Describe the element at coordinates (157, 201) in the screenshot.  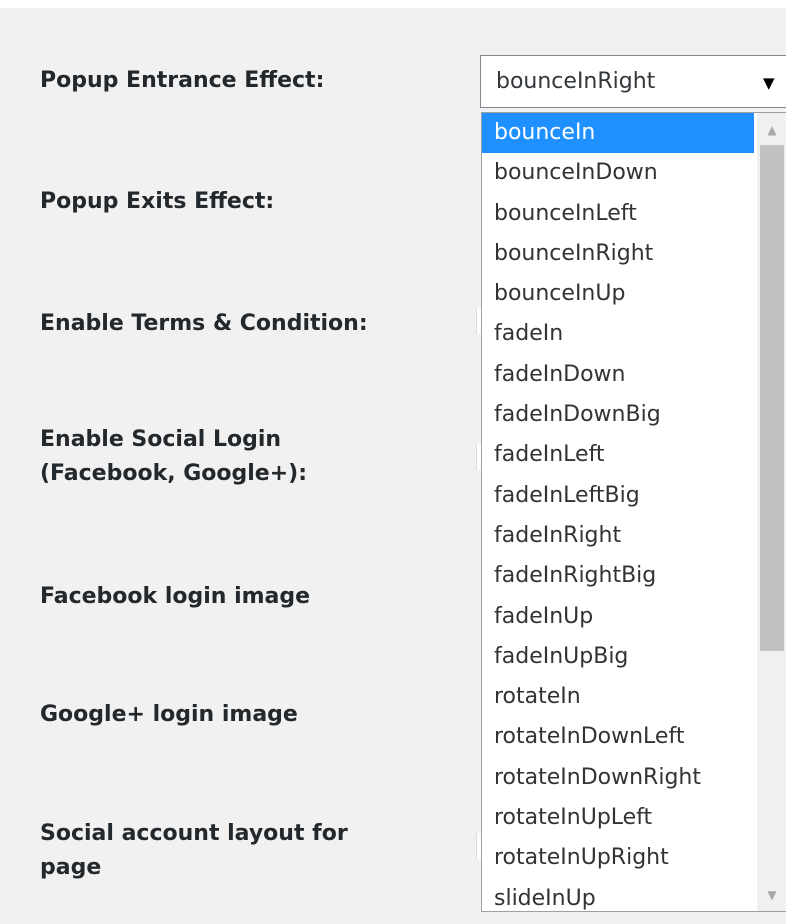
I see `label-popup-exits-effect: Popup Exits Effect:` at that location.